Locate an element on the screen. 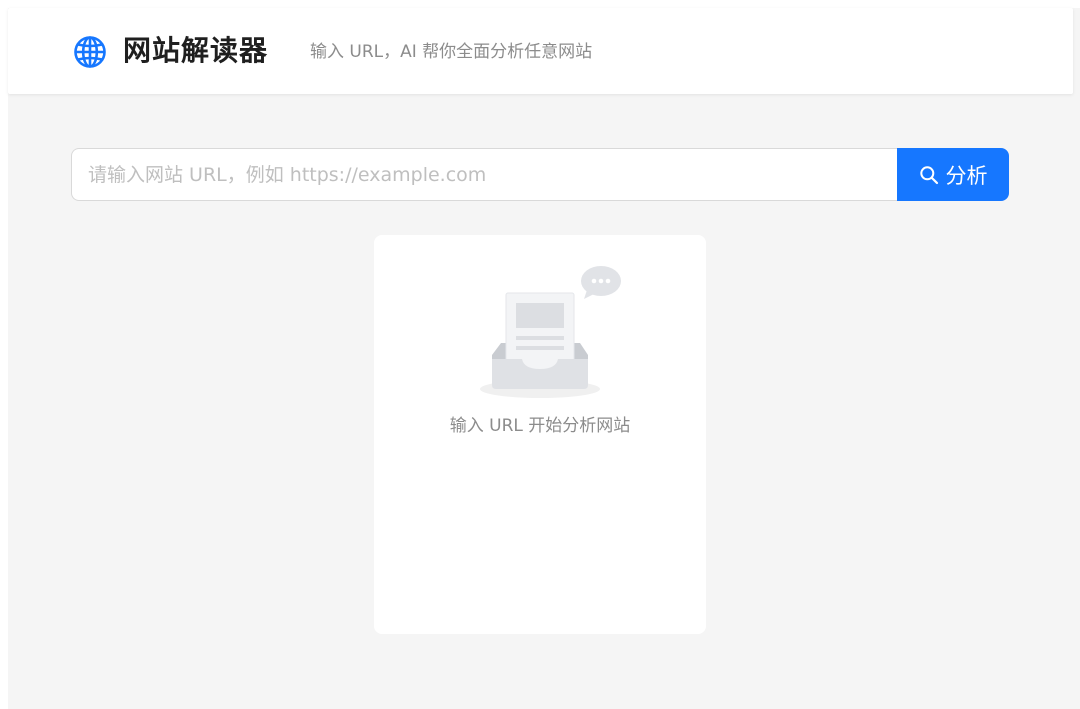  analyze-button: 分析 is located at coordinates (953, 174).